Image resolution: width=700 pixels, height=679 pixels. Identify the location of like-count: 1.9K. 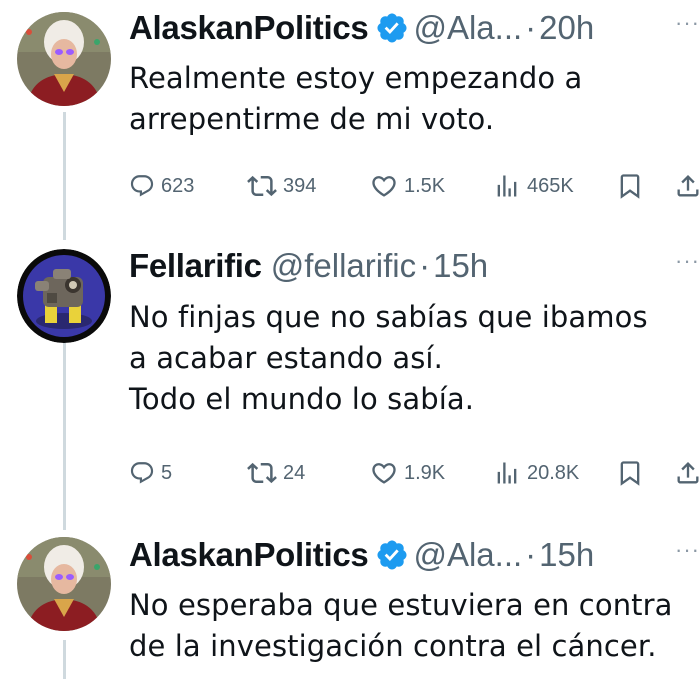
(425, 472).